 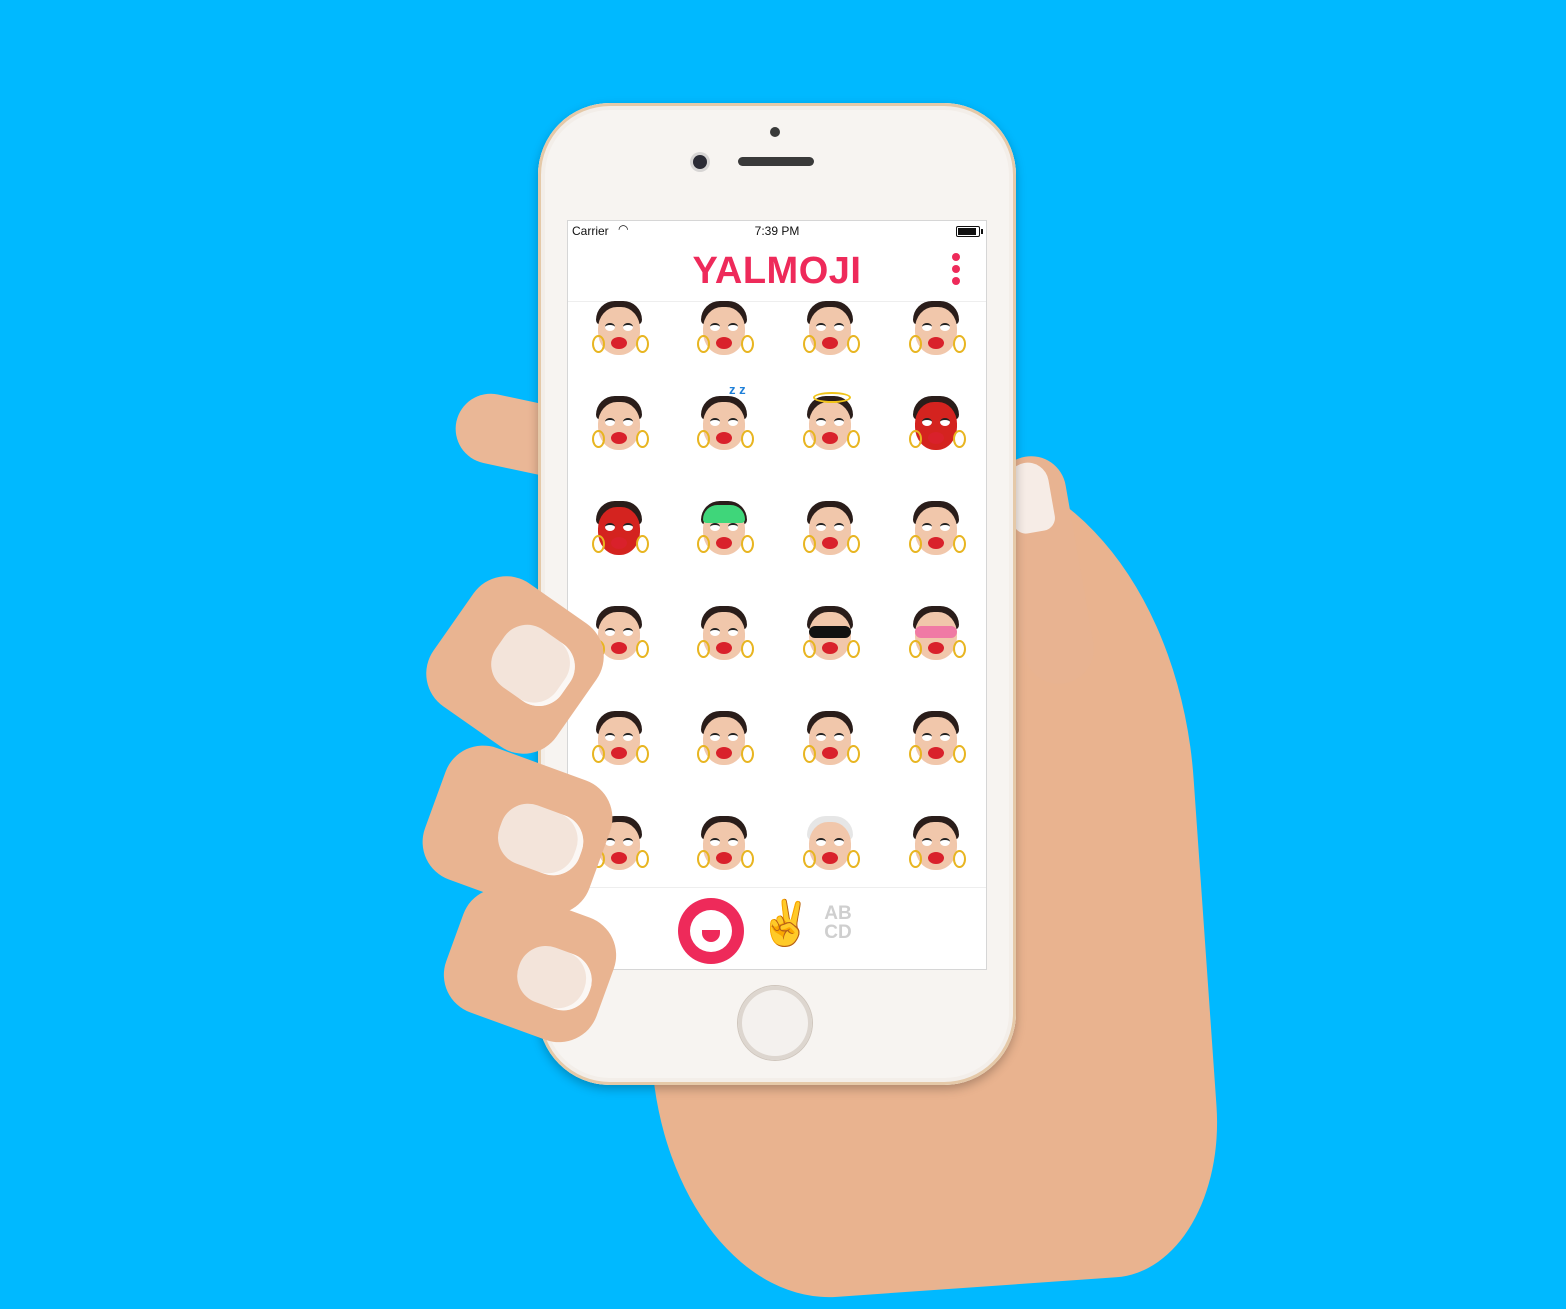 What do you see at coordinates (838, 932) in the screenshot?
I see `letters-bottom: CD` at bounding box center [838, 932].